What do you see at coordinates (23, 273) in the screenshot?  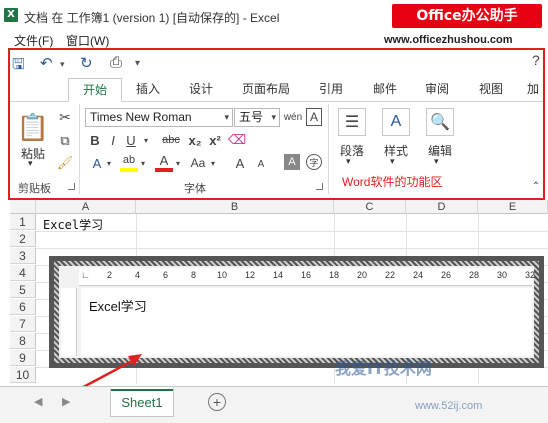 I see `row-header: 4` at bounding box center [23, 273].